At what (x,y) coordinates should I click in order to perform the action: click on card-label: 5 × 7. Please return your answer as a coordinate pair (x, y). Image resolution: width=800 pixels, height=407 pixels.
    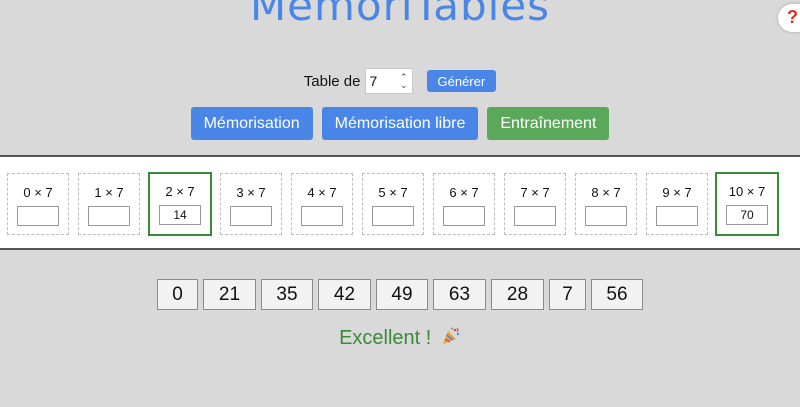
    Looking at the image, I should click on (393, 192).